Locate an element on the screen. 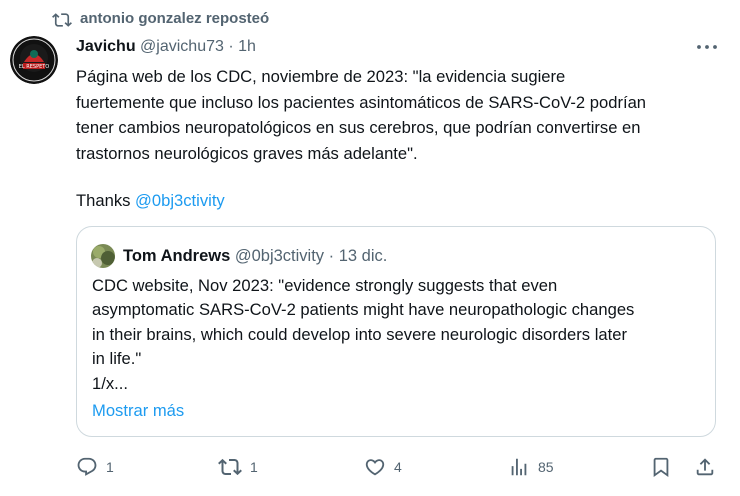 The height and width of the screenshot is (496, 740). quote-avatar is located at coordinates (103, 256).